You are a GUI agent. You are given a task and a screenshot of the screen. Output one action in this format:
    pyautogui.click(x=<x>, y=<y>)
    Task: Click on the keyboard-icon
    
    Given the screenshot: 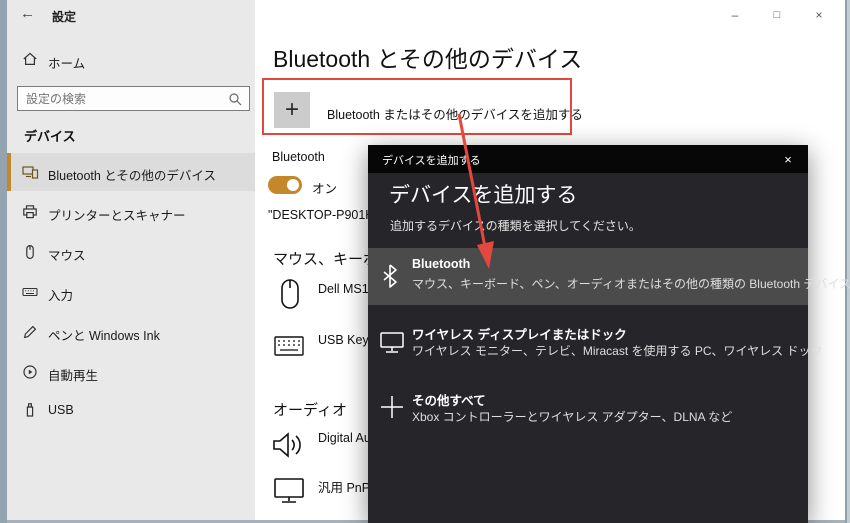 What is the action you would take?
    pyautogui.click(x=30, y=292)
    